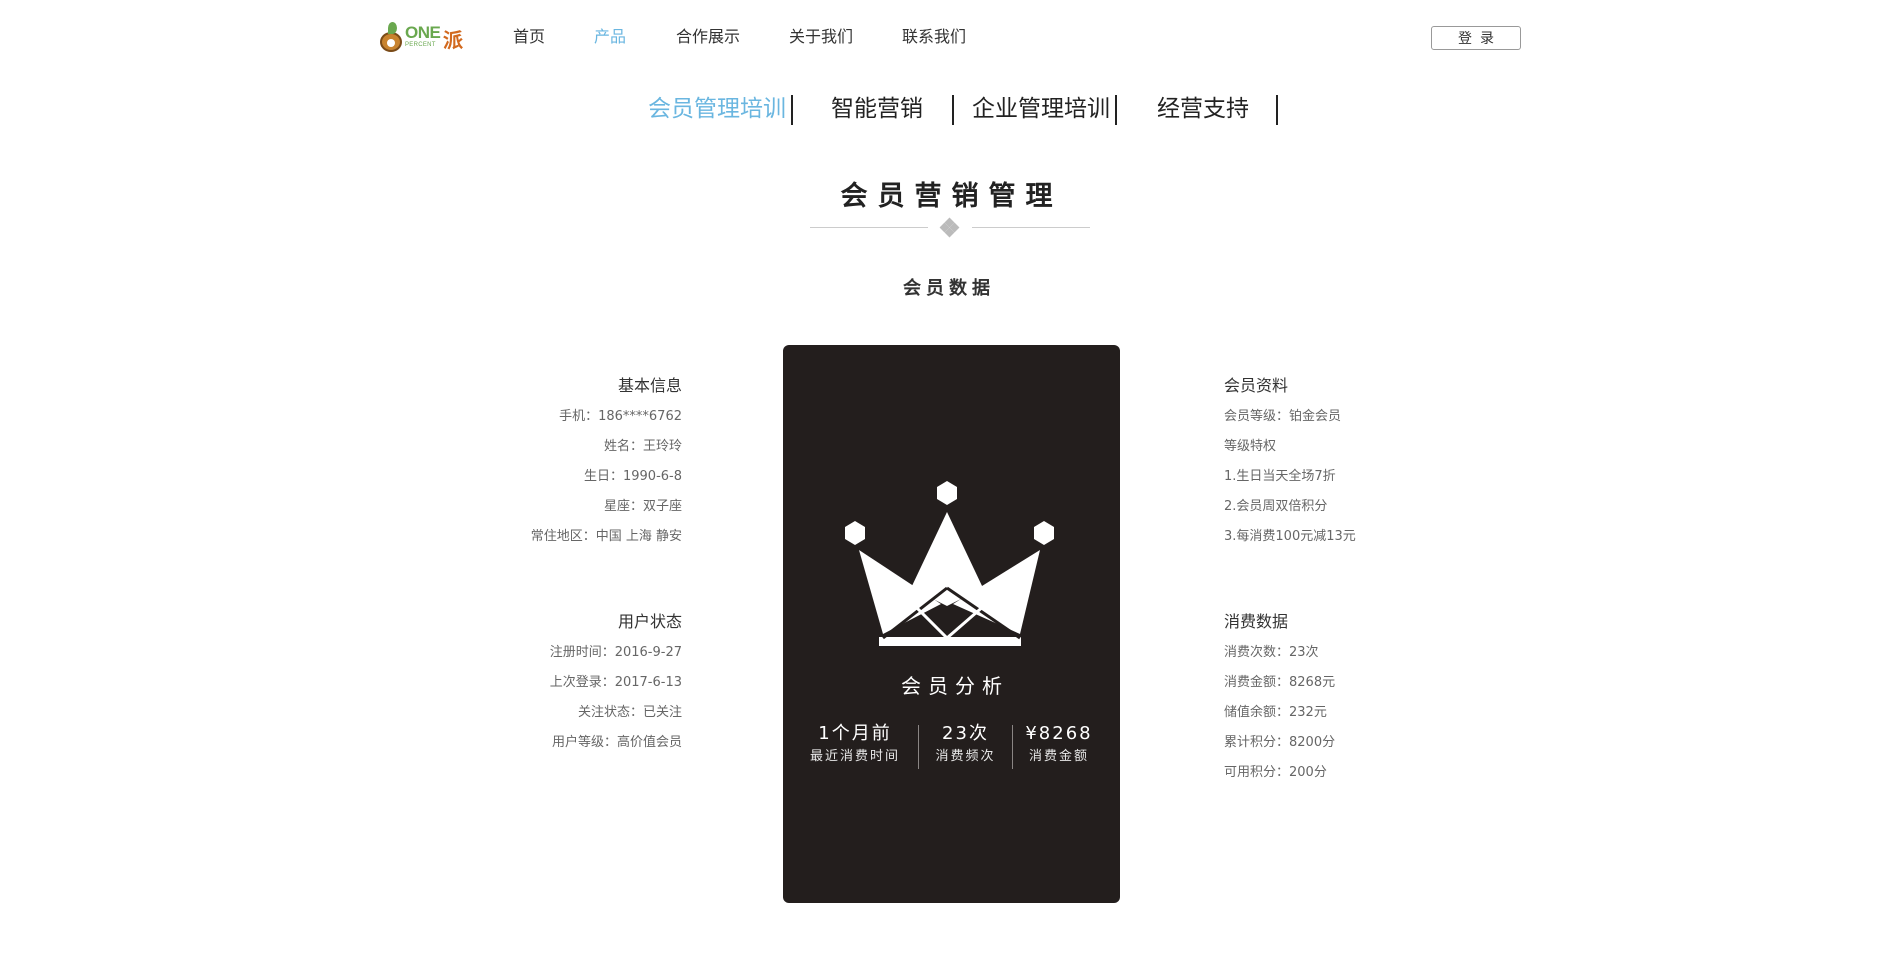 The image size is (1893, 975). I want to click on info-row: 手机：186****6762, so click(620, 416).